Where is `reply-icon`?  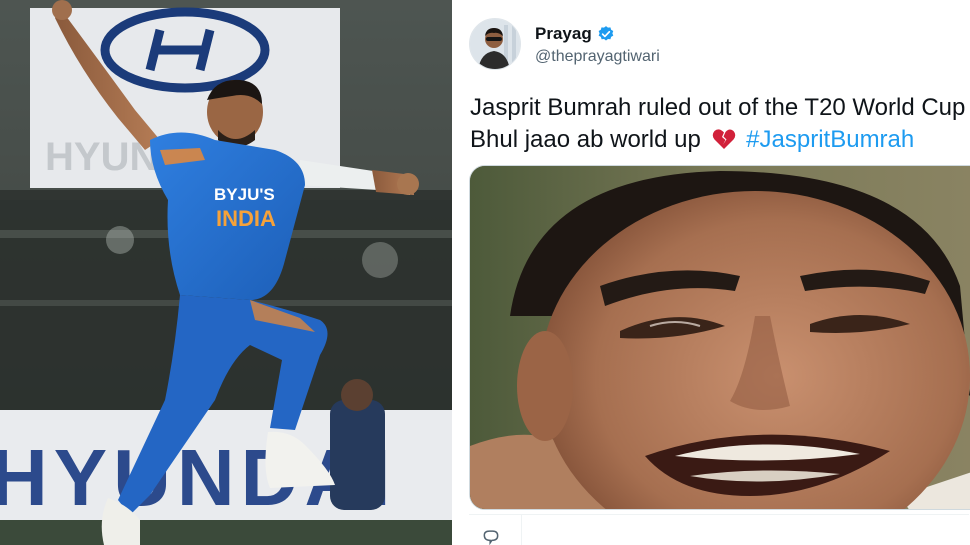 reply-icon is located at coordinates (491, 536).